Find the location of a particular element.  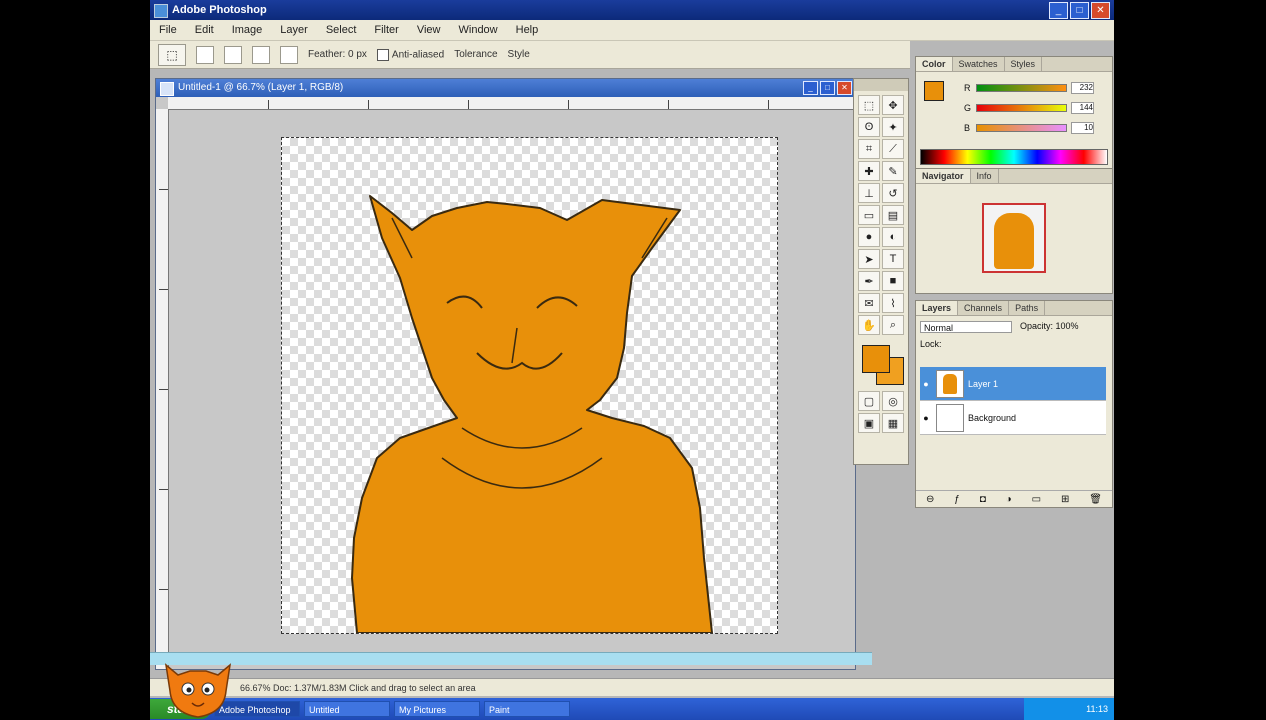

blue-slider is located at coordinates (1021, 128).